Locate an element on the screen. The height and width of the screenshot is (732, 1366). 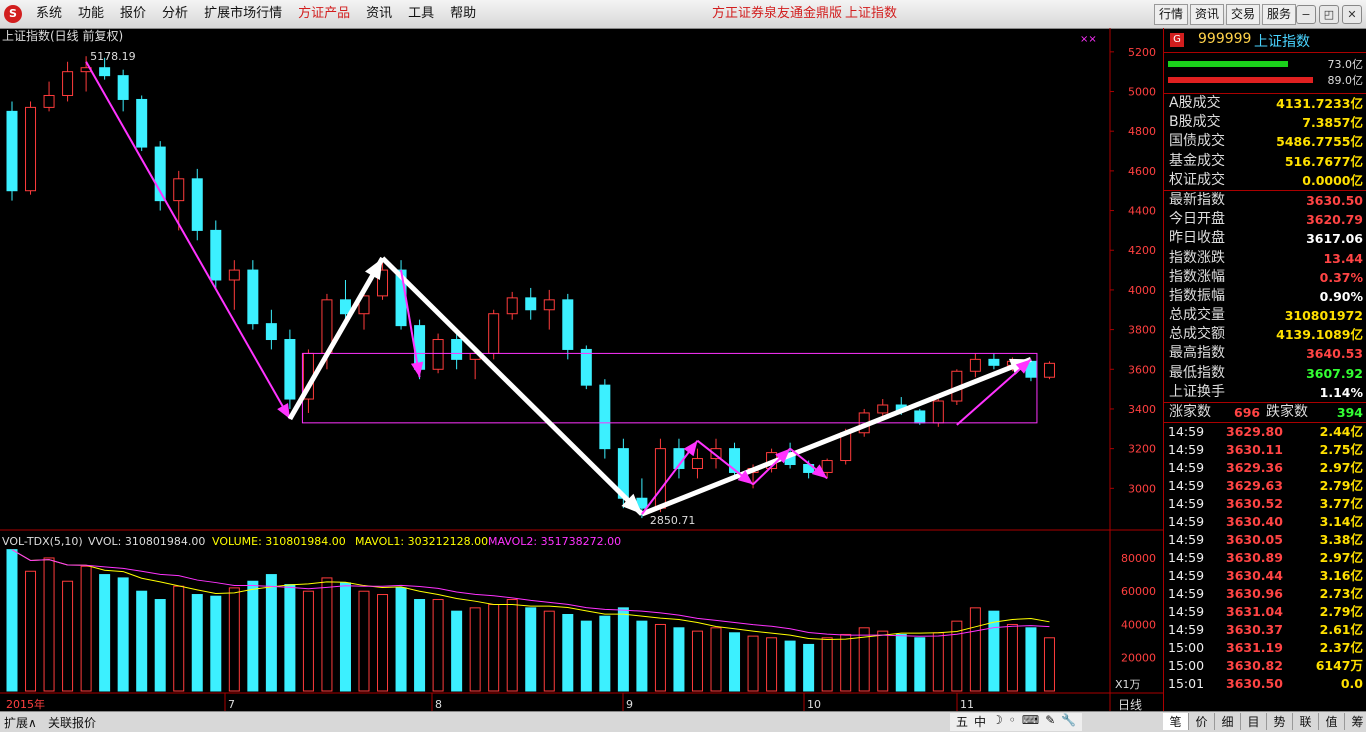
minimize-icon: − is located at coordinates (1306, 14).